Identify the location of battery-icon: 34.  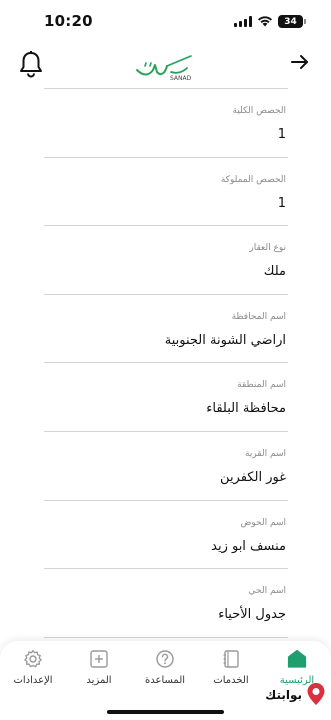
(292, 21).